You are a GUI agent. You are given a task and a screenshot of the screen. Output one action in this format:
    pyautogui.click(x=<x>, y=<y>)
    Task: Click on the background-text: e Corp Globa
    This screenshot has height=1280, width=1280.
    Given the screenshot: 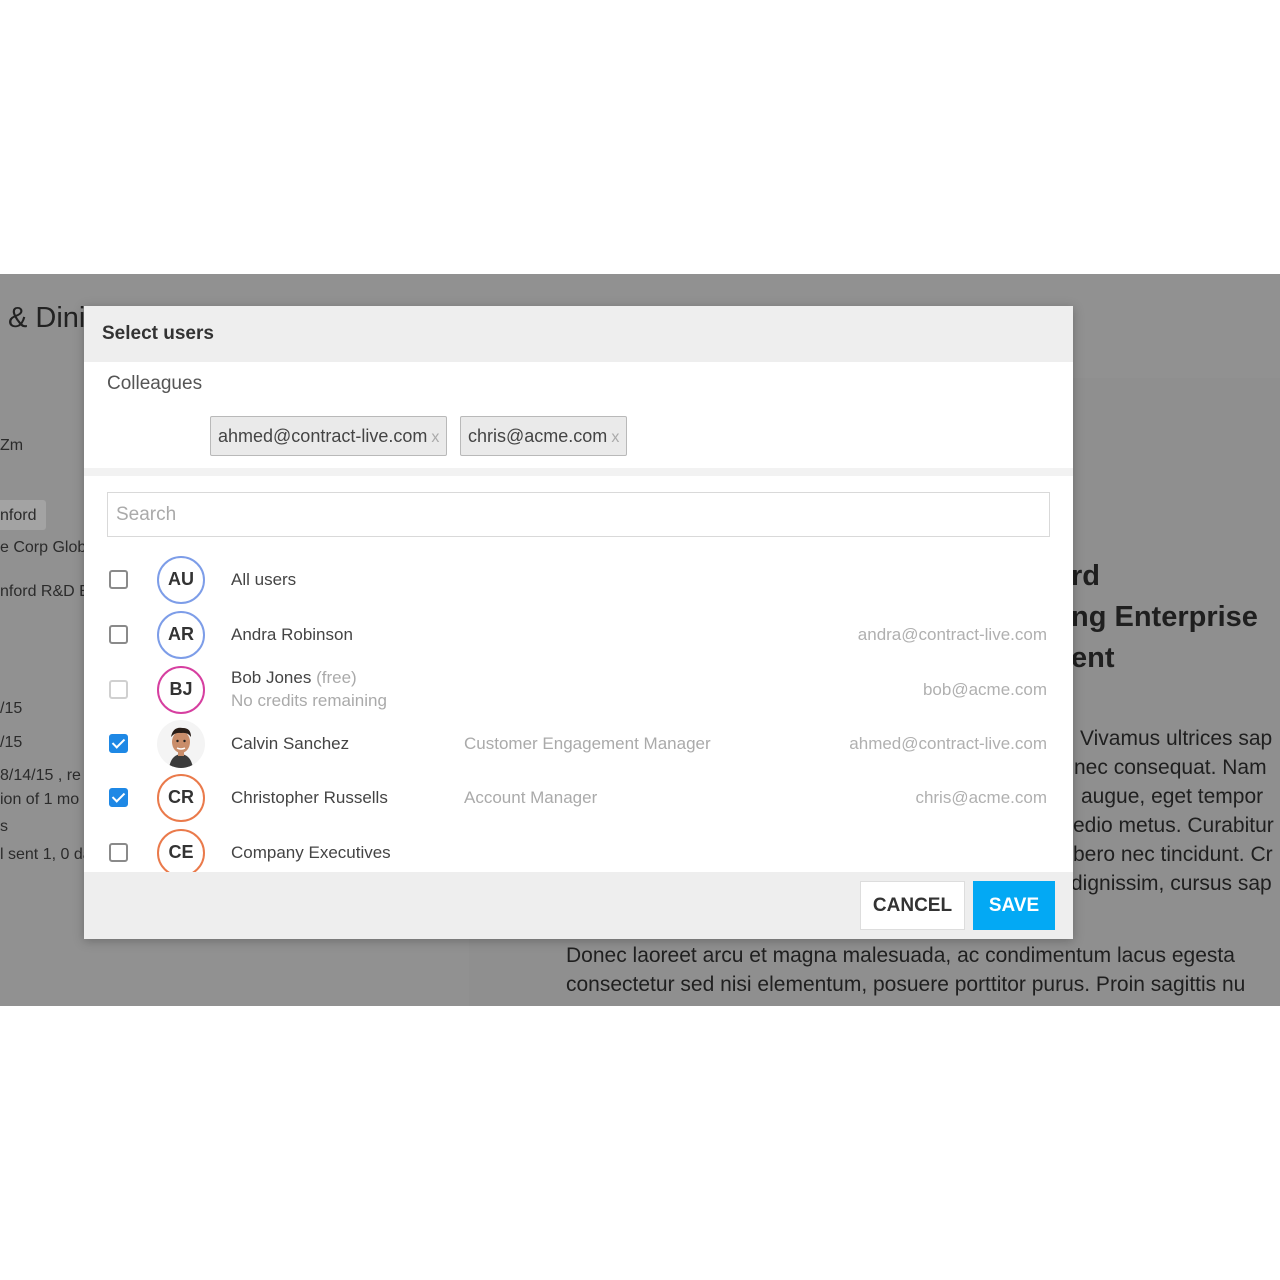 What is the action you would take?
    pyautogui.click(x=48, y=547)
    